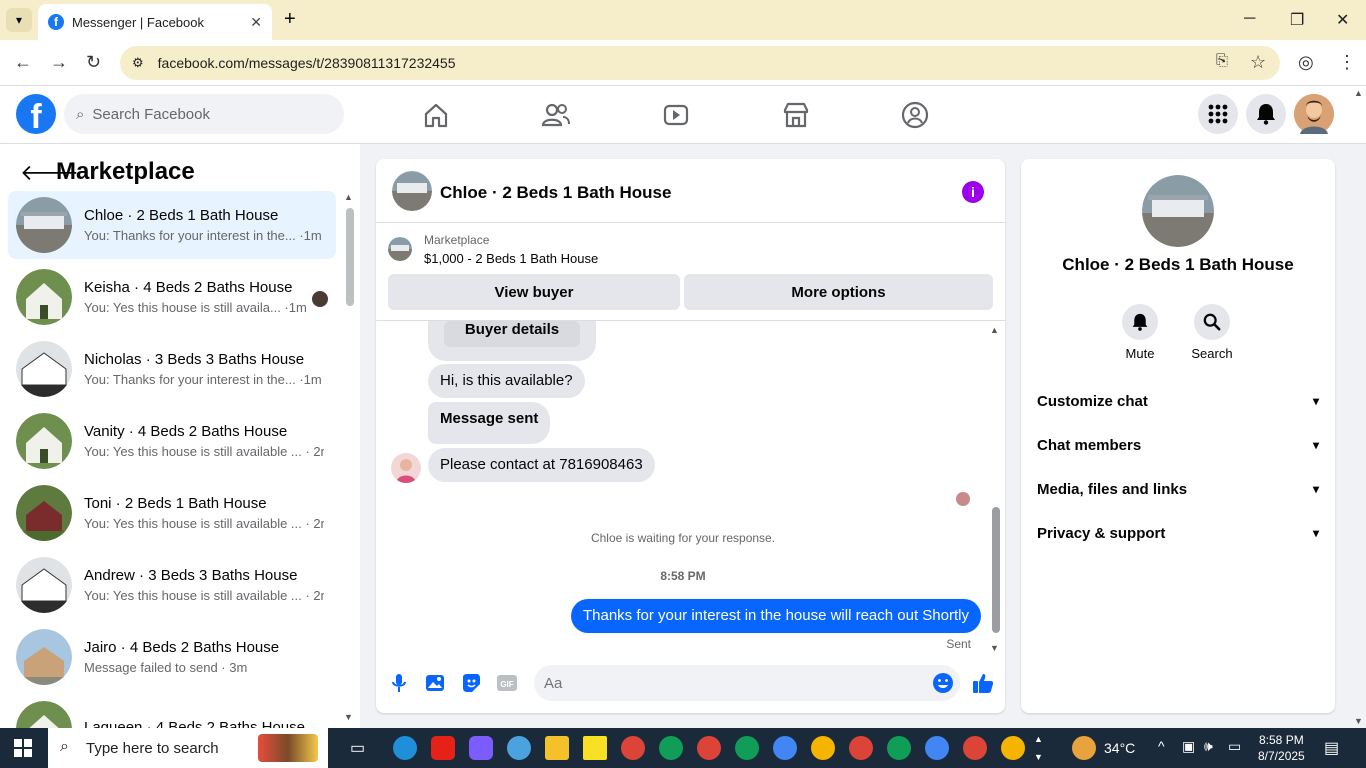 This screenshot has height=768, width=1366. I want to click on photo-icon, so click(435, 683).